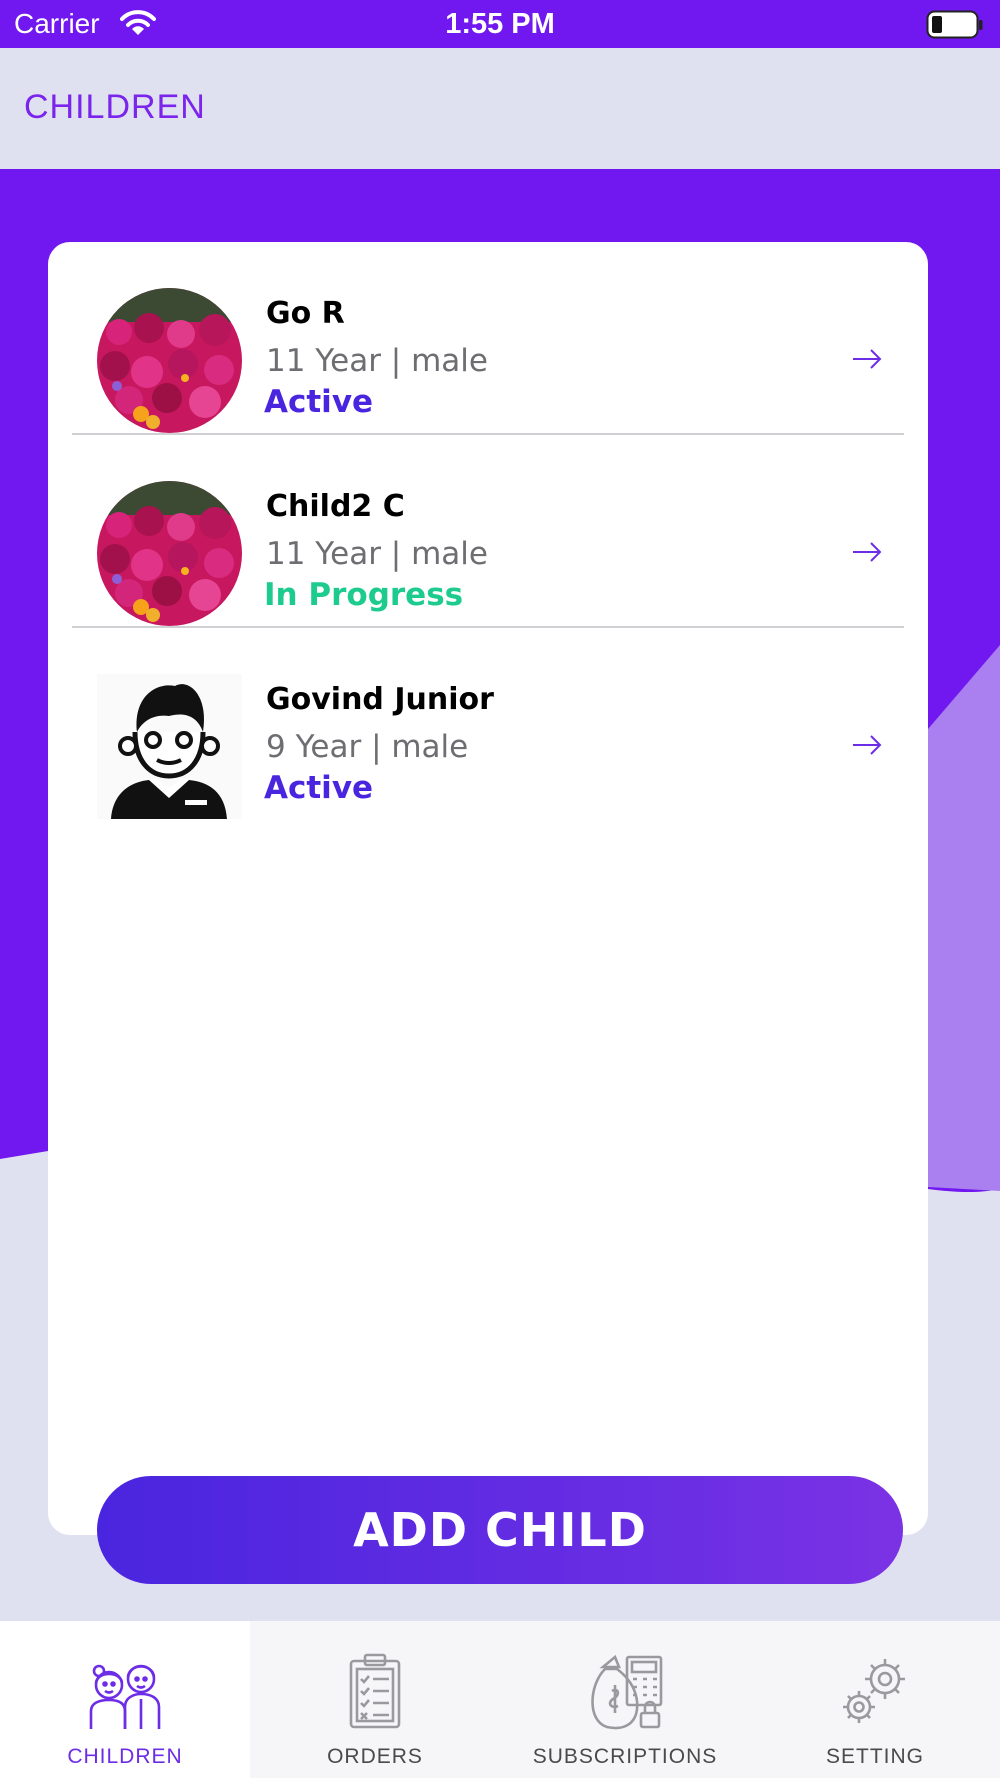 Image resolution: width=1000 pixels, height=1778 pixels. I want to click on tab-subscriptions: SUBSCRIPTIONS, so click(625, 1699).